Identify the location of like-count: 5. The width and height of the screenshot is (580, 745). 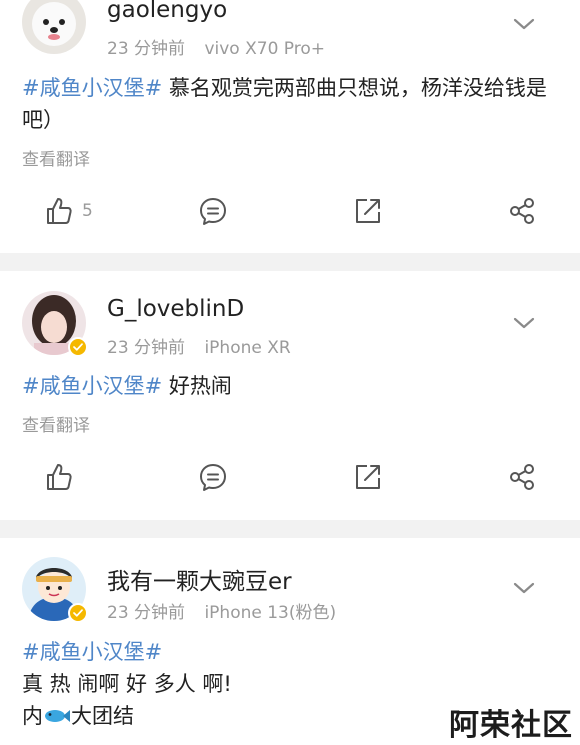
(87, 211).